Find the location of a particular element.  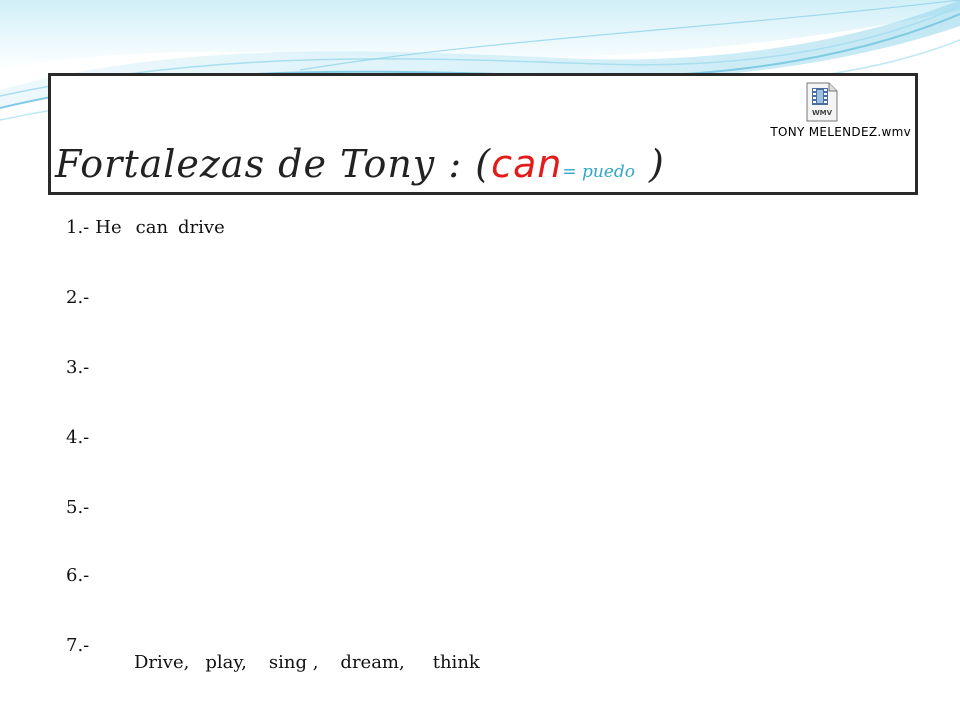

verb-word: play, is located at coordinates (226, 662).